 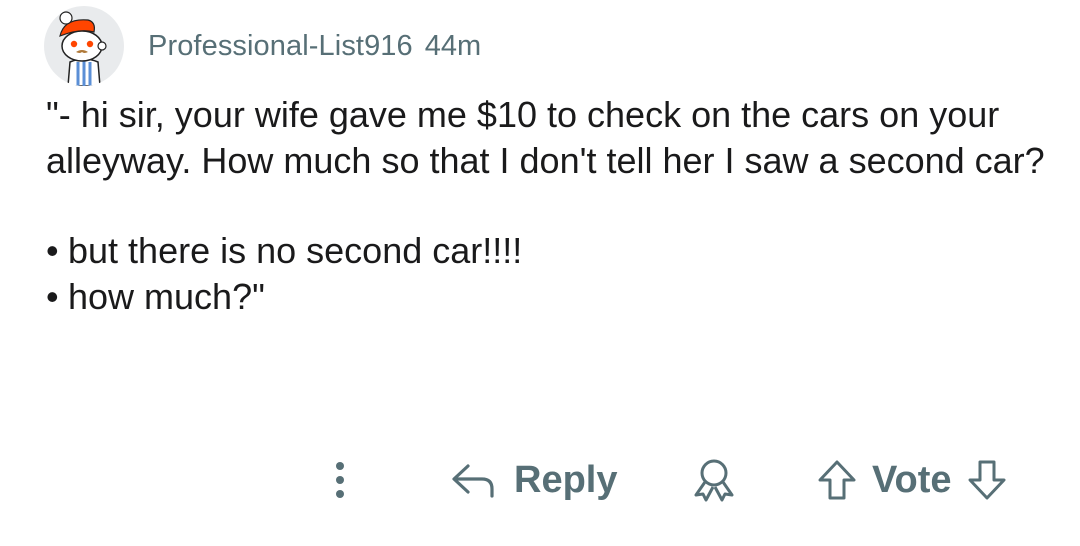 What do you see at coordinates (987, 480) in the screenshot?
I see `downvote-arrow-icon` at bounding box center [987, 480].